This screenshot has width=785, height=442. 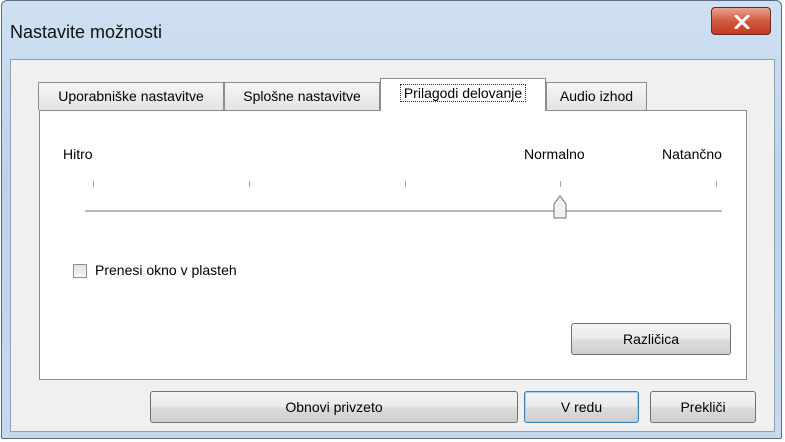 I want to click on tab-customize-behavior: Prilagodi delovanje, so click(x=463, y=94).